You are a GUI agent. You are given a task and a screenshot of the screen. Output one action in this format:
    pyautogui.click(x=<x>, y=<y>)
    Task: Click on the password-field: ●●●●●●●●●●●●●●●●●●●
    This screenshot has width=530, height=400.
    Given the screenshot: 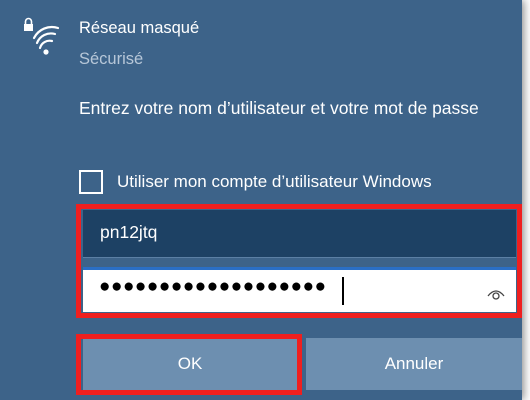 What is the action you would take?
    pyautogui.click(x=299, y=289)
    